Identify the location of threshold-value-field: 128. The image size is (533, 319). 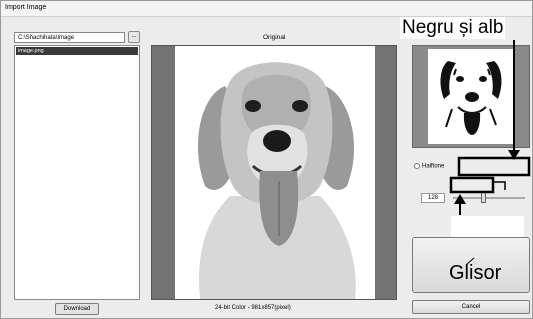
(433, 198).